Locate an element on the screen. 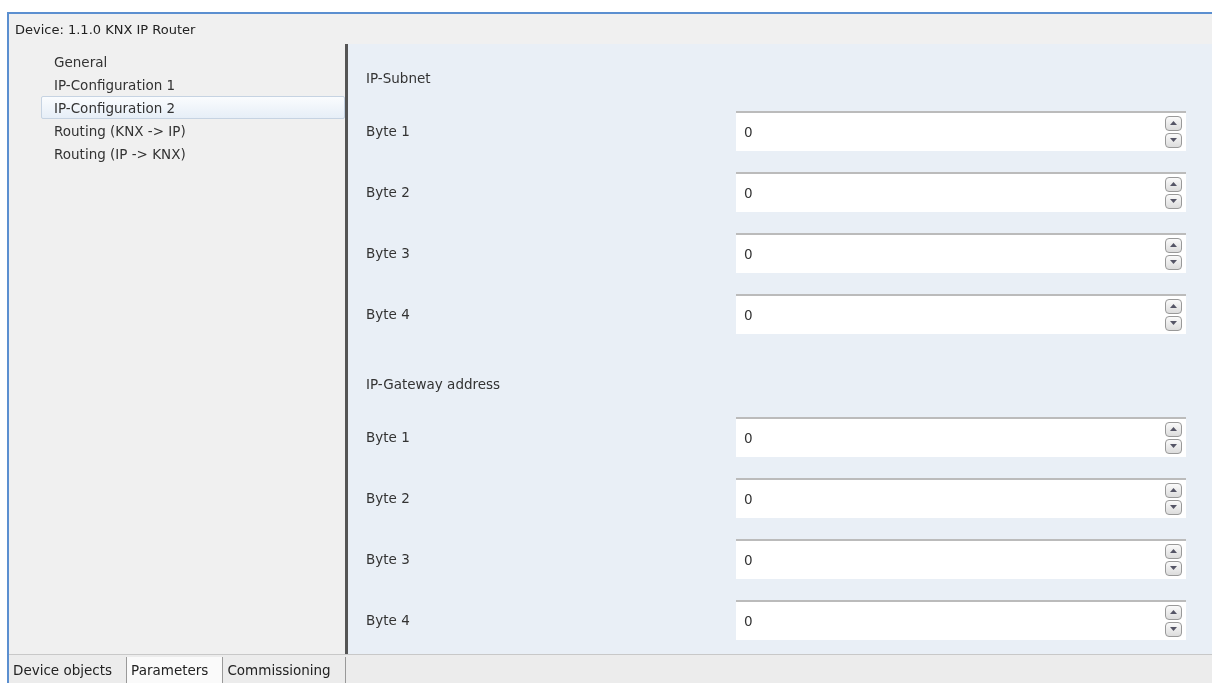  sidebar-item: Routing (IP -> KNX) is located at coordinates (193, 153).